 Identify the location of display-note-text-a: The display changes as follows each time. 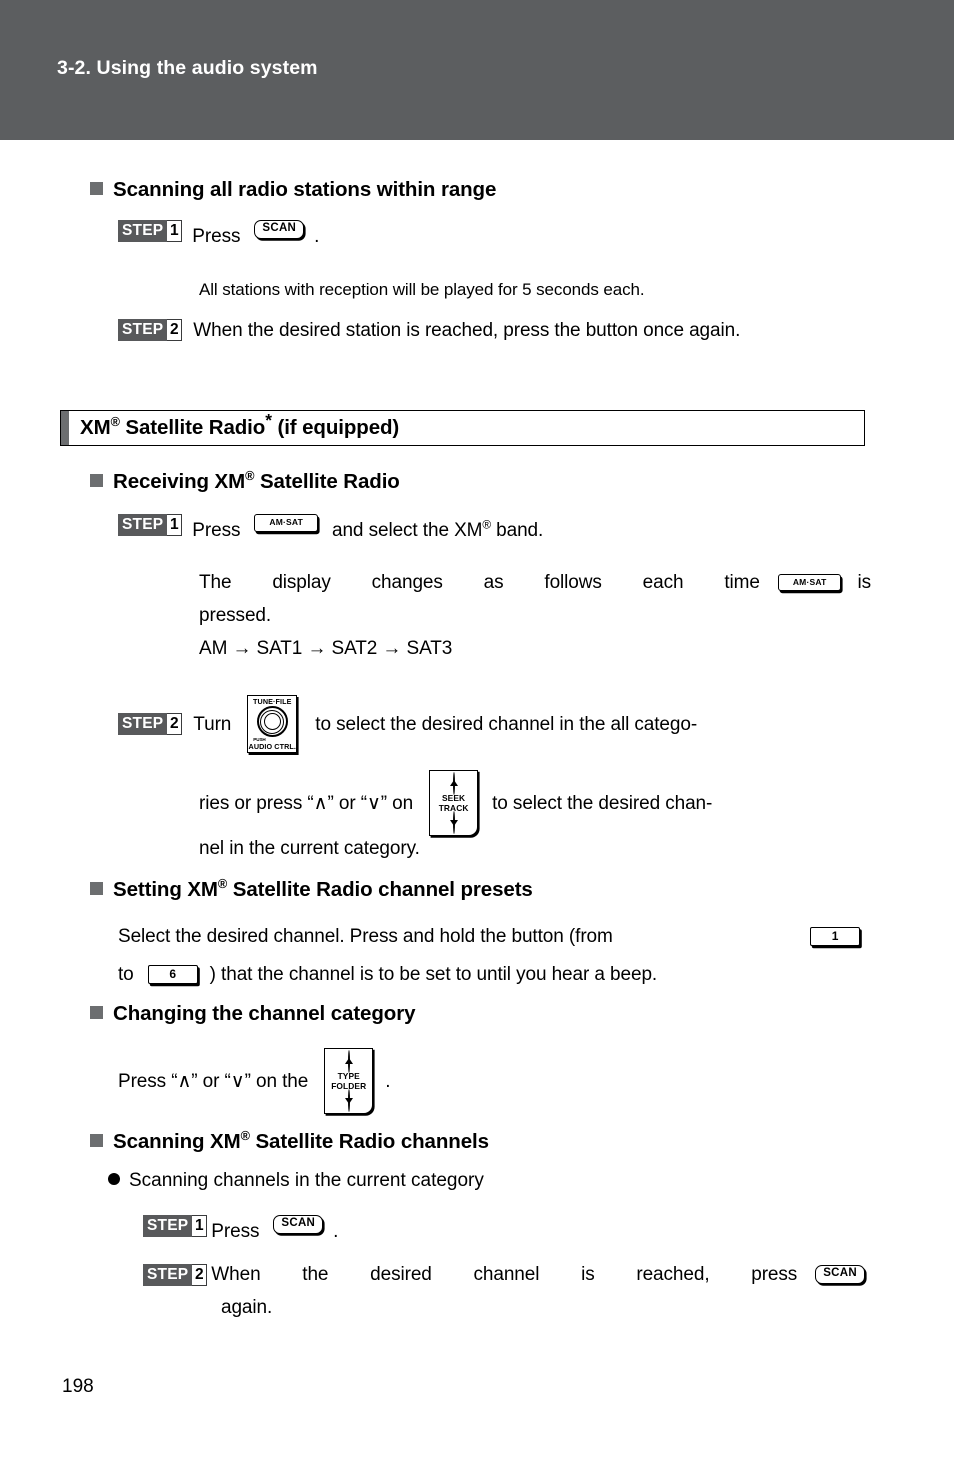
(479, 582).